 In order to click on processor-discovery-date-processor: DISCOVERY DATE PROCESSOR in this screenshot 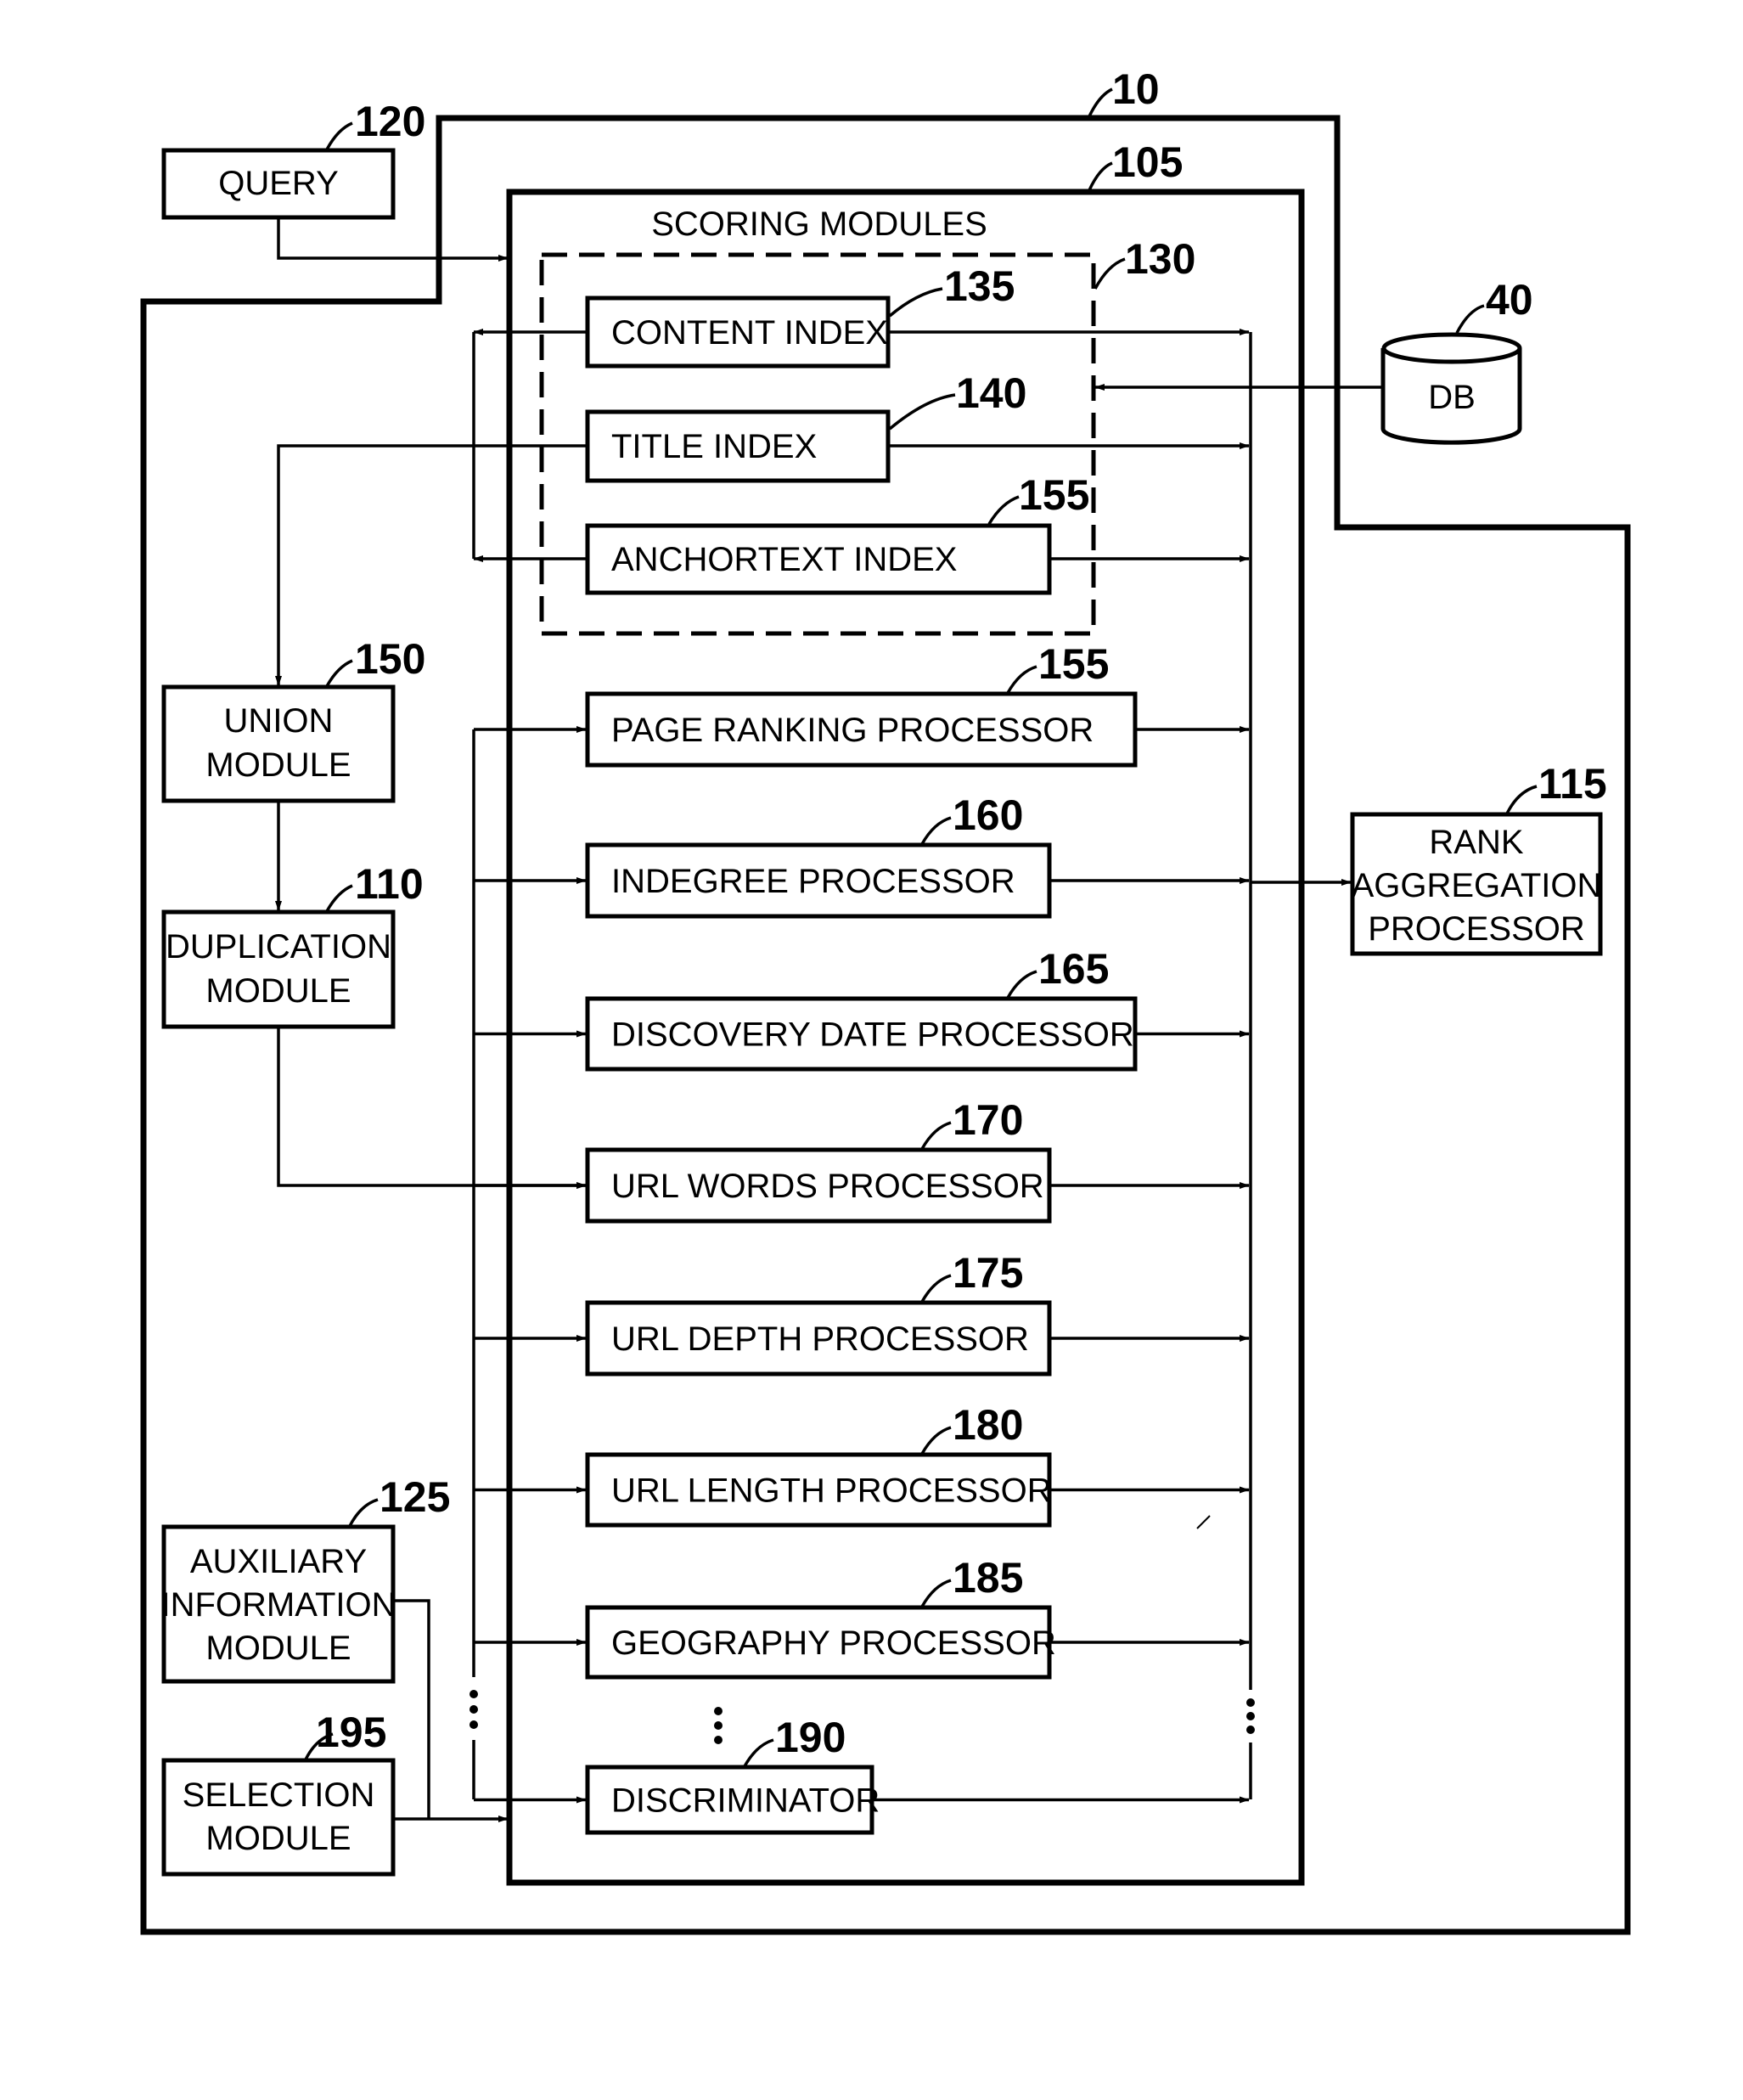, I will do `click(861, 1034)`.